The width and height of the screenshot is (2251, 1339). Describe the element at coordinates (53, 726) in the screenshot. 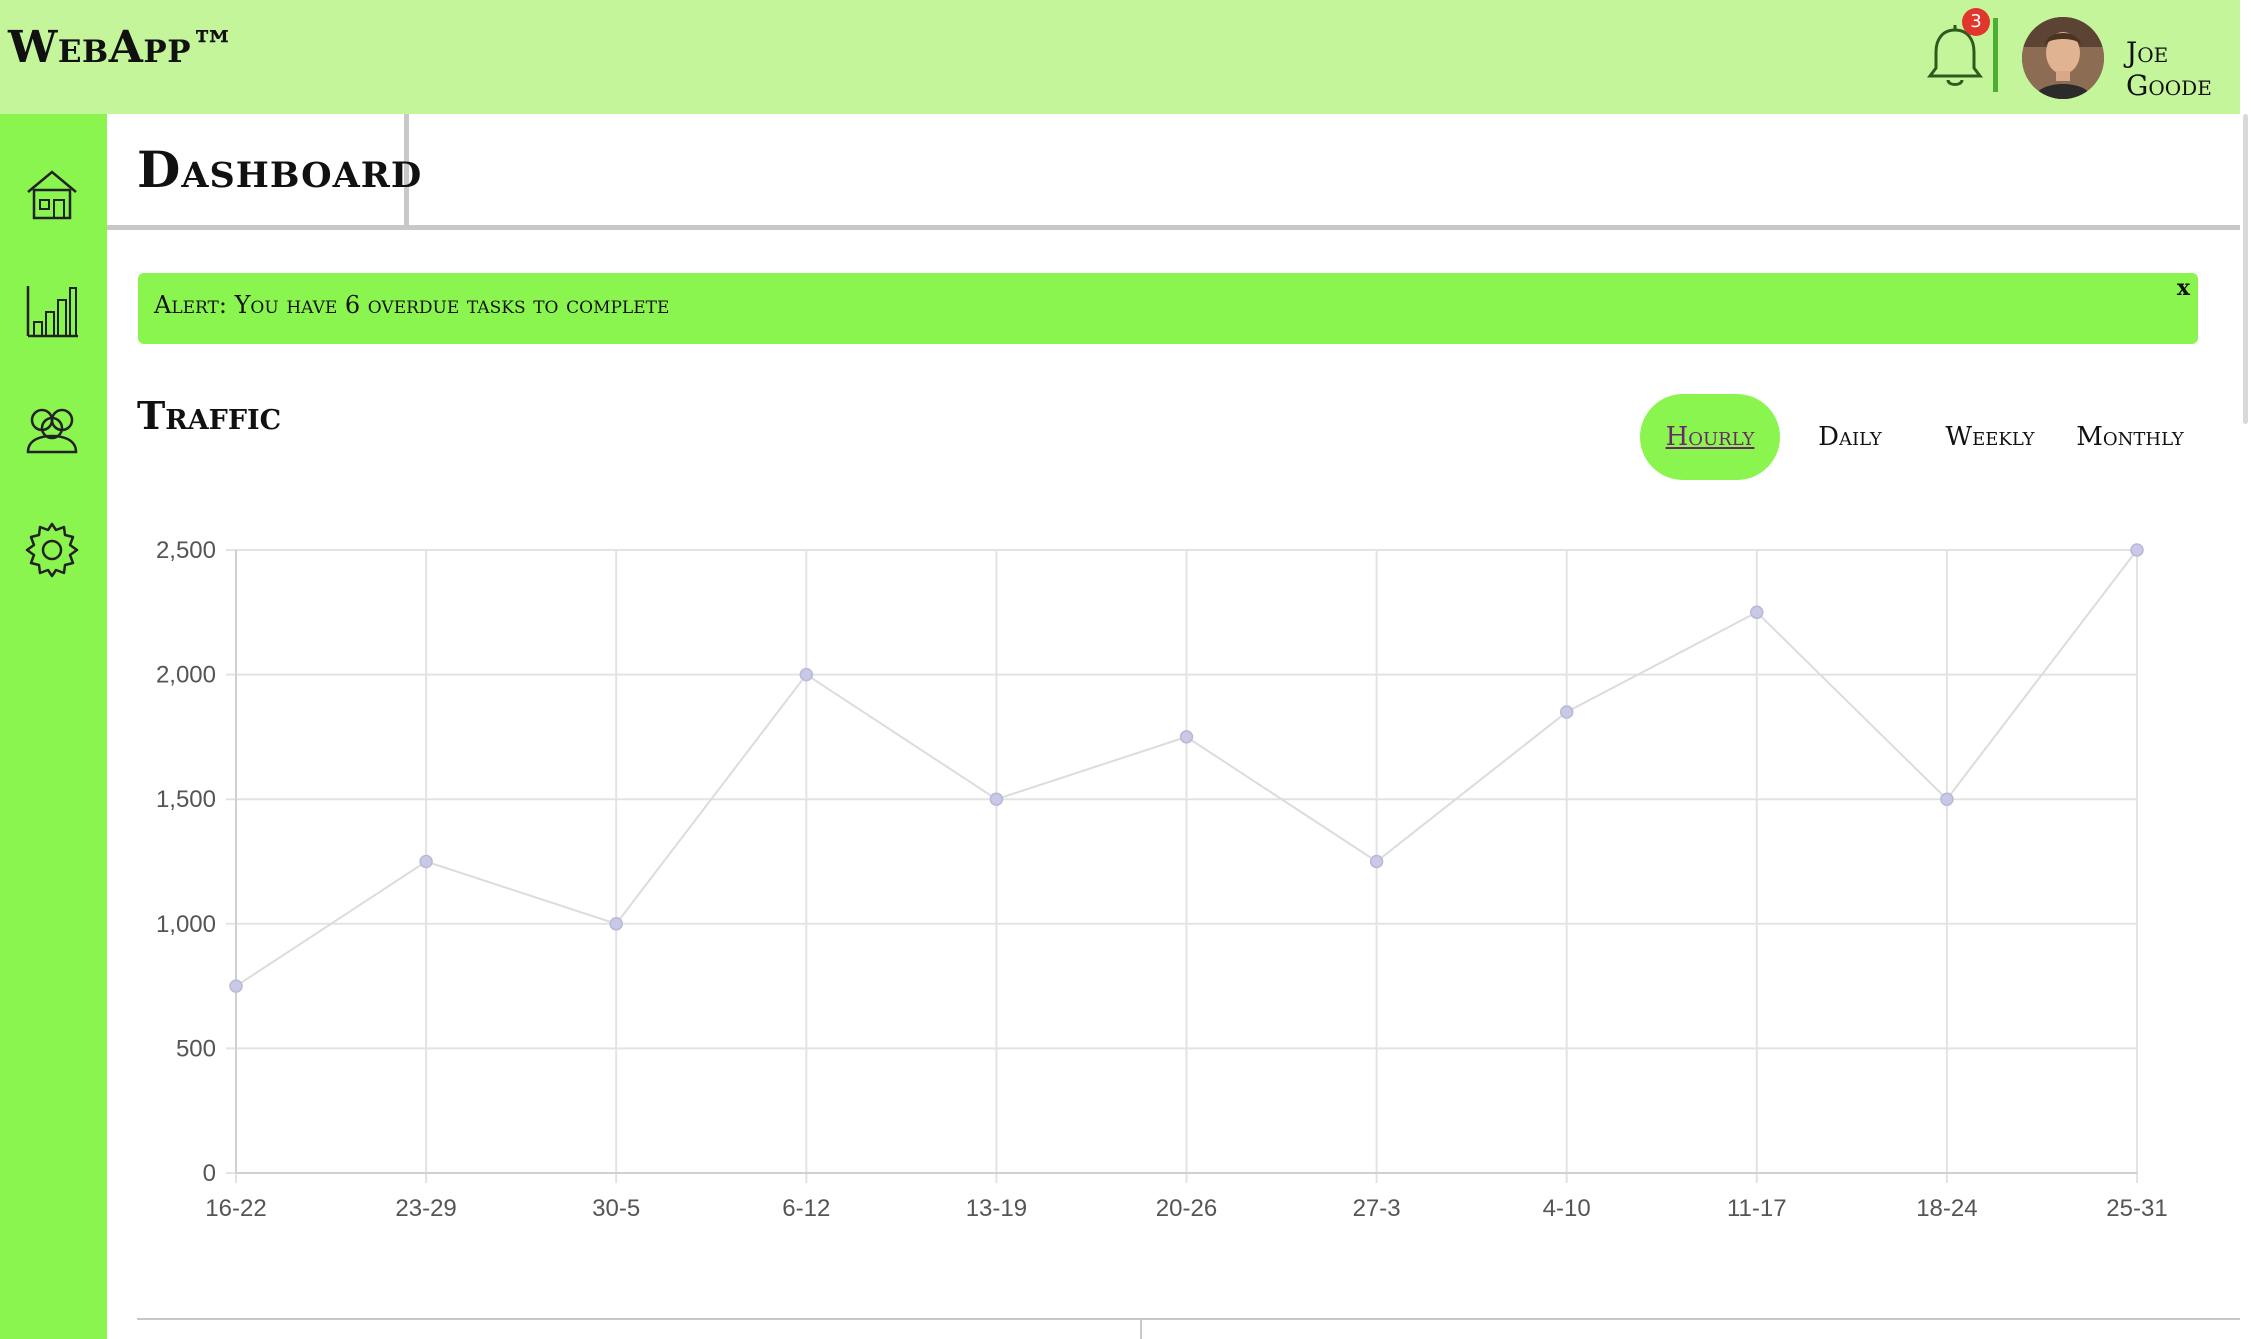

I see `sidebar` at that location.